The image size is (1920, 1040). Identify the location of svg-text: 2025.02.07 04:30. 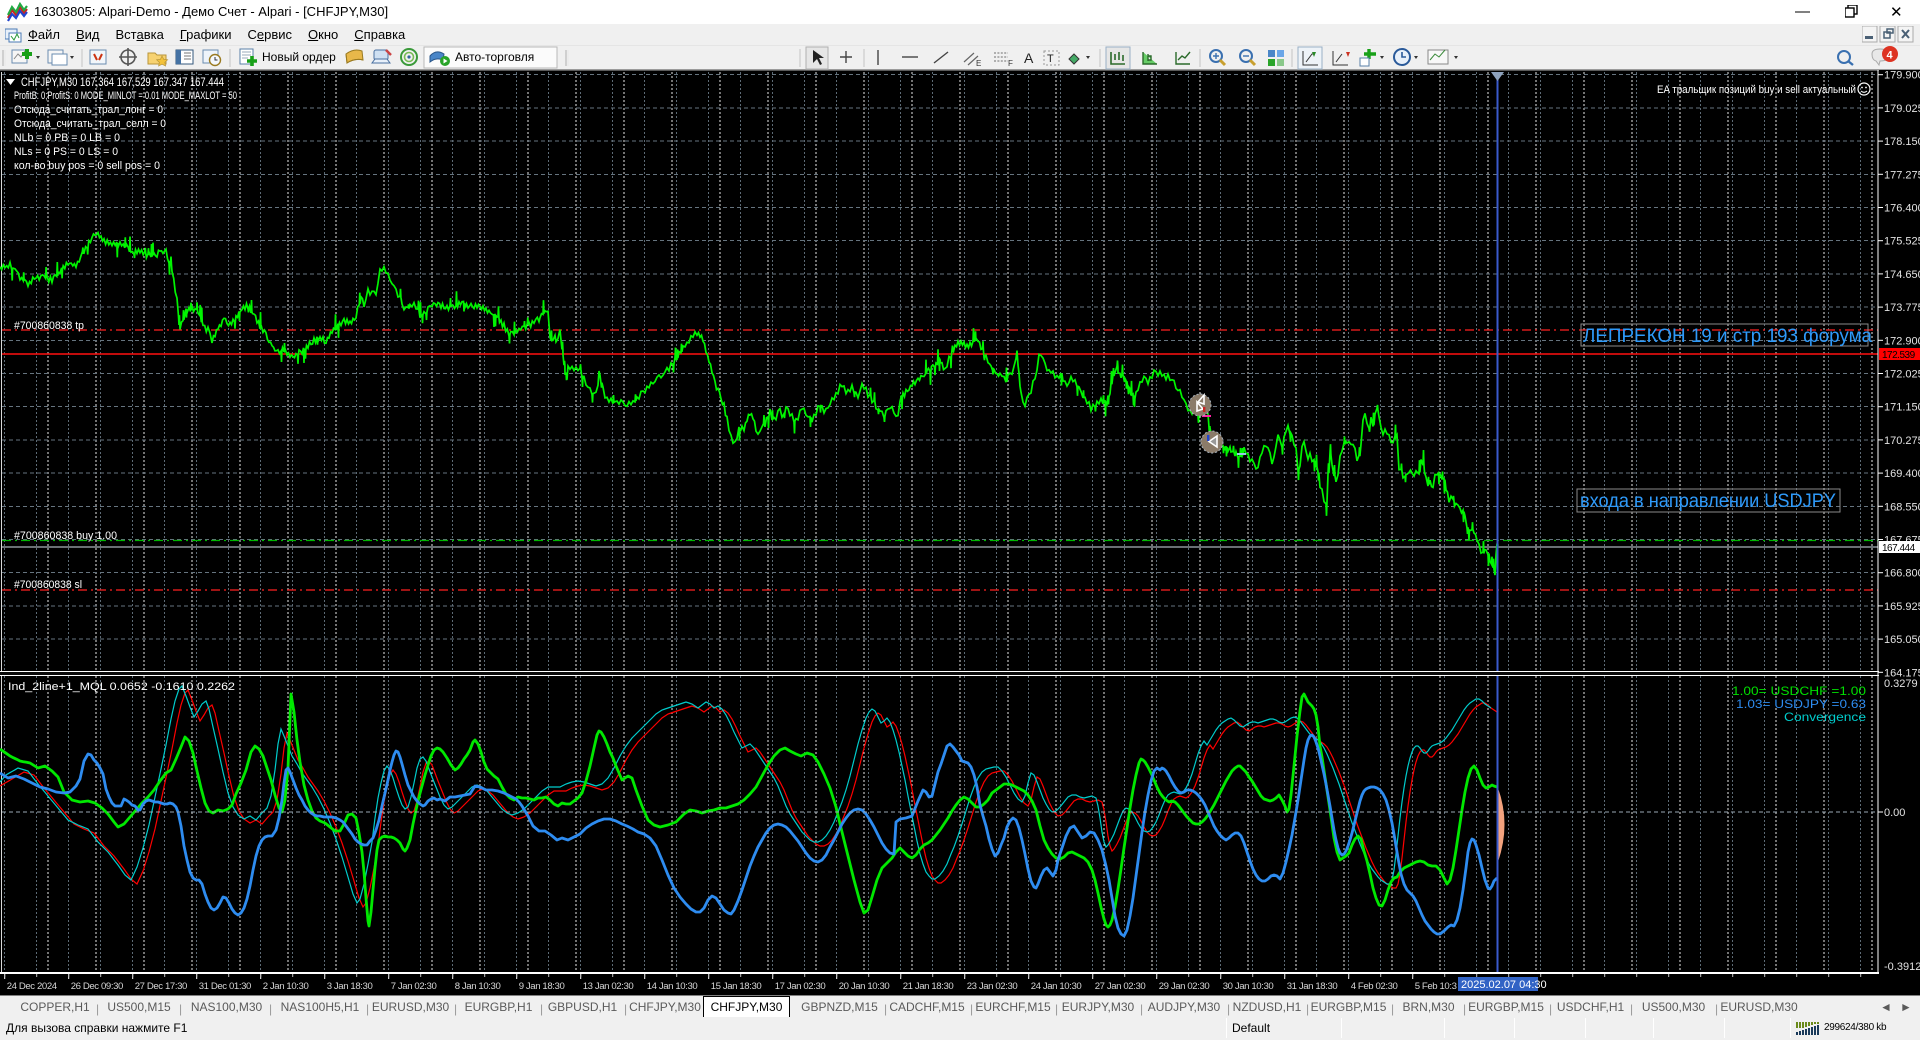
(1504, 985).